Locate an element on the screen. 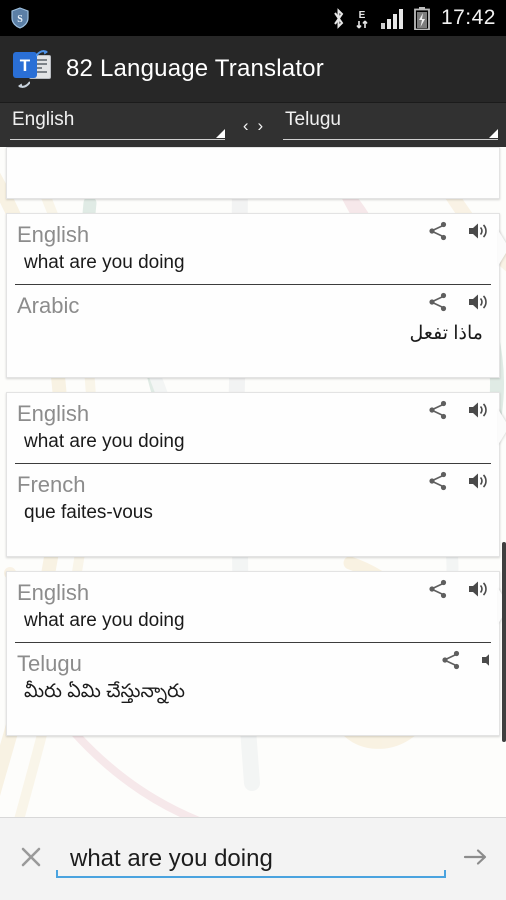  status-bar-clock: 17:42 is located at coordinates (468, 17).